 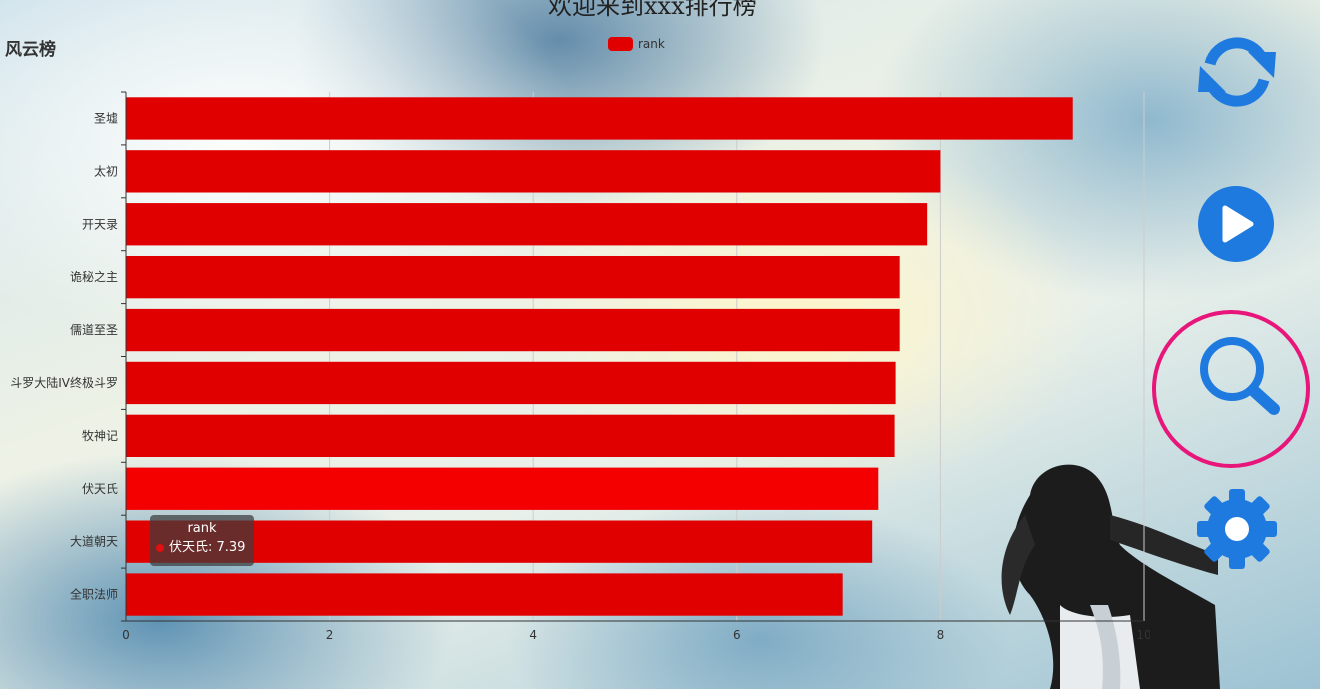 What do you see at coordinates (106, 118) in the screenshot?
I see `category-label: 圣墟` at bounding box center [106, 118].